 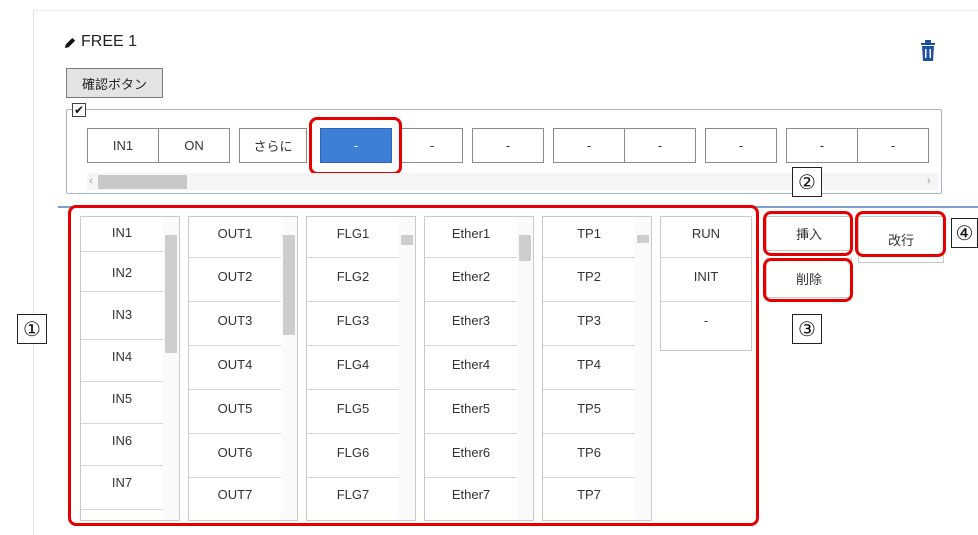 I want to click on slot-9: -, so click(x=741, y=145).